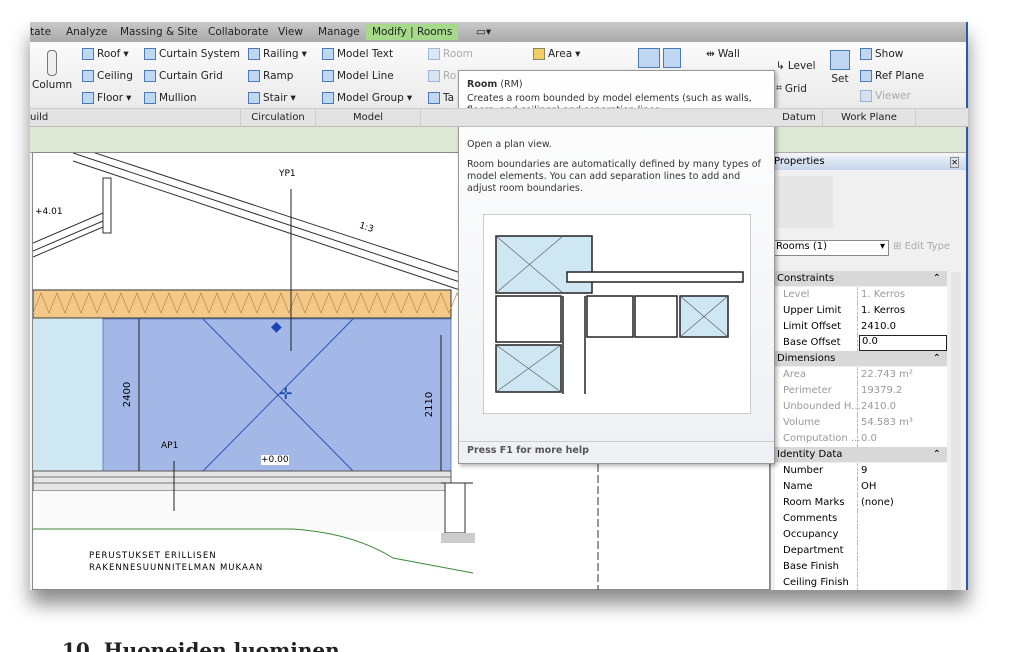 This screenshot has height=652, width=1024. I want to click on tooltip-floor-plan-image, so click(617, 314).